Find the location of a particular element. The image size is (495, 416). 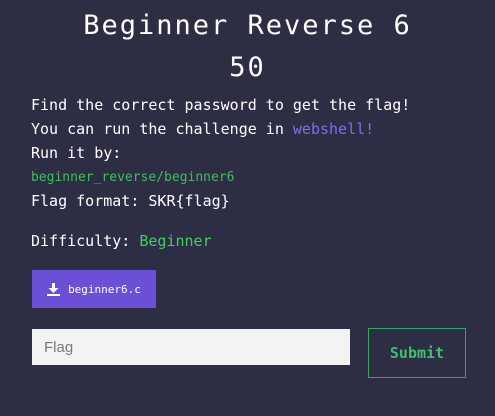

download-icon is located at coordinates (54, 289).